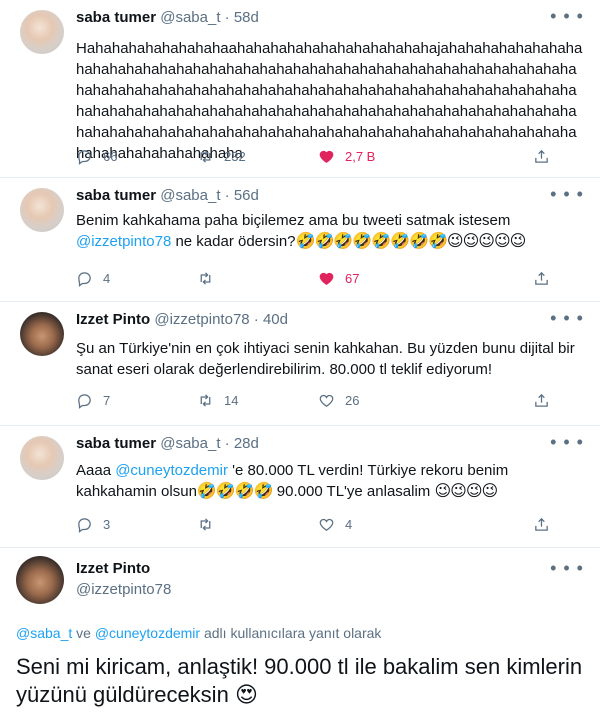  Describe the element at coordinates (235, 491) in the screenshot. I see `emoji-run: 🤣🤣🤣🤣` at that location.